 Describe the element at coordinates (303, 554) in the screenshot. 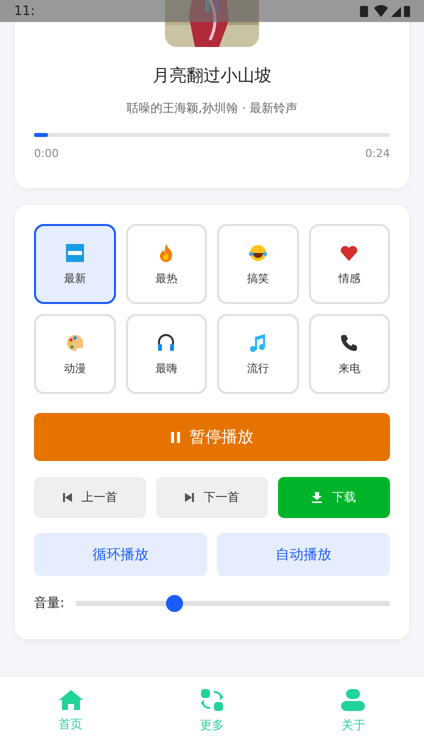

I see `mode-button: 自动播放` at that location.